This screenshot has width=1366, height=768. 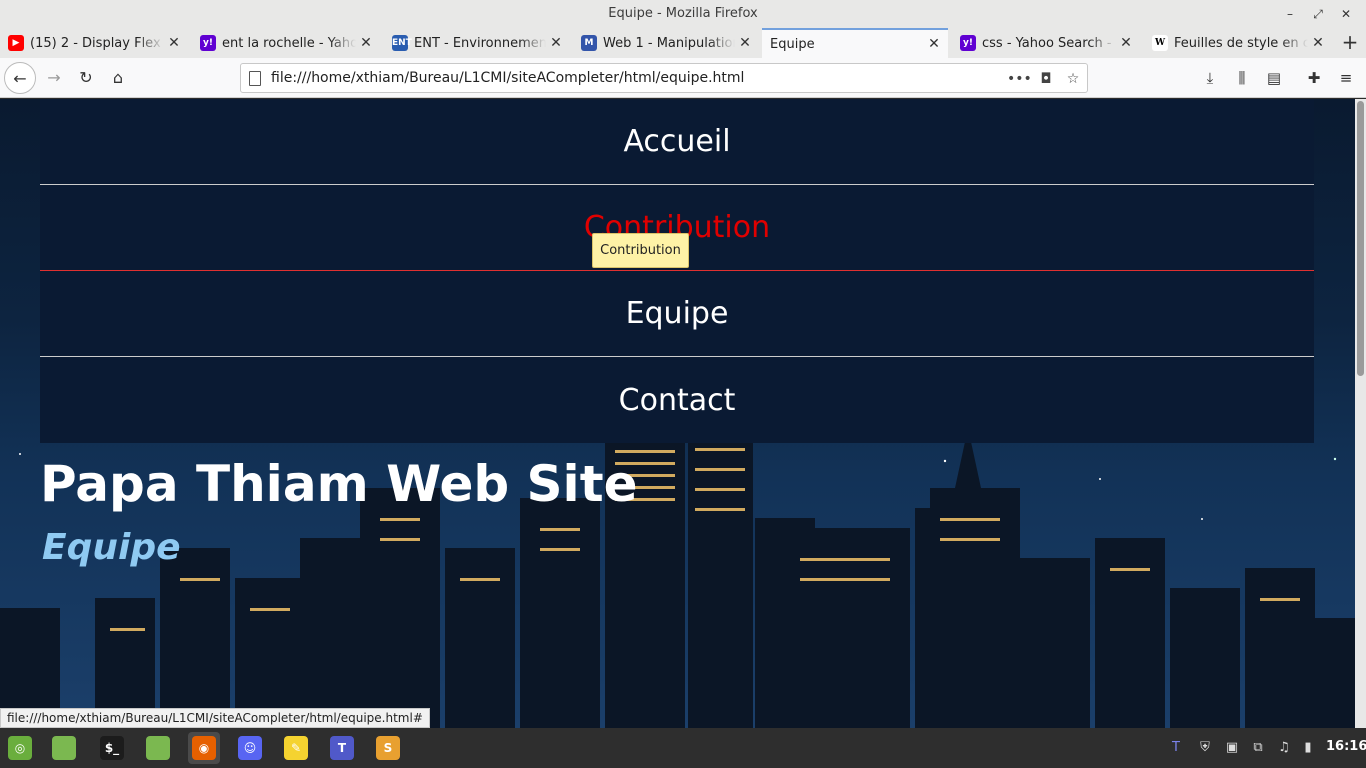 What do you see at coordinates (677, 314) in the screenshot?
I see `nav-link-equipe: Equipe` at bounding box center [677, 314].